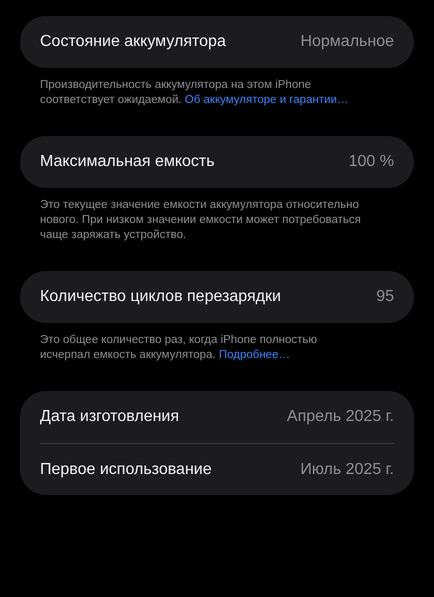 The height and width of the screenshot is (597, 434). What do you see at coordinates (340, 417) in the screenshot?
I see `row-value: Апрель 2025 г.` at bounding box center [340, 417].